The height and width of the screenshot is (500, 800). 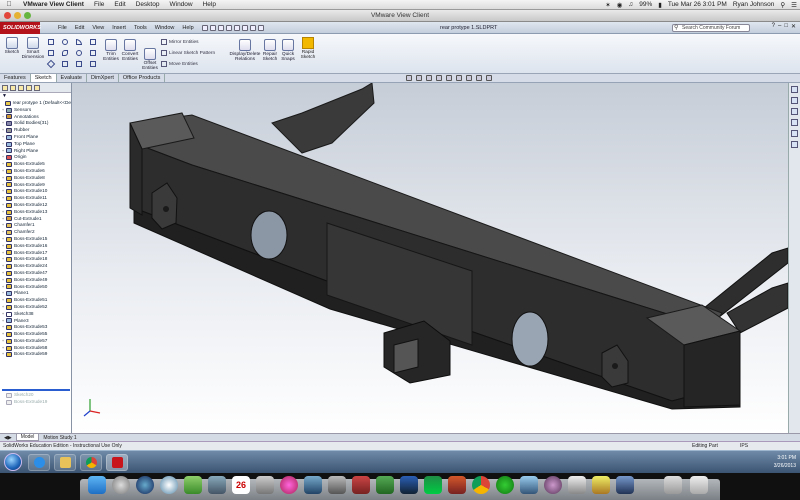 What do you see at coordinates (17, 15) in the screenshot?
I see `minimize-window-icon` at bounding box center [17, 15].